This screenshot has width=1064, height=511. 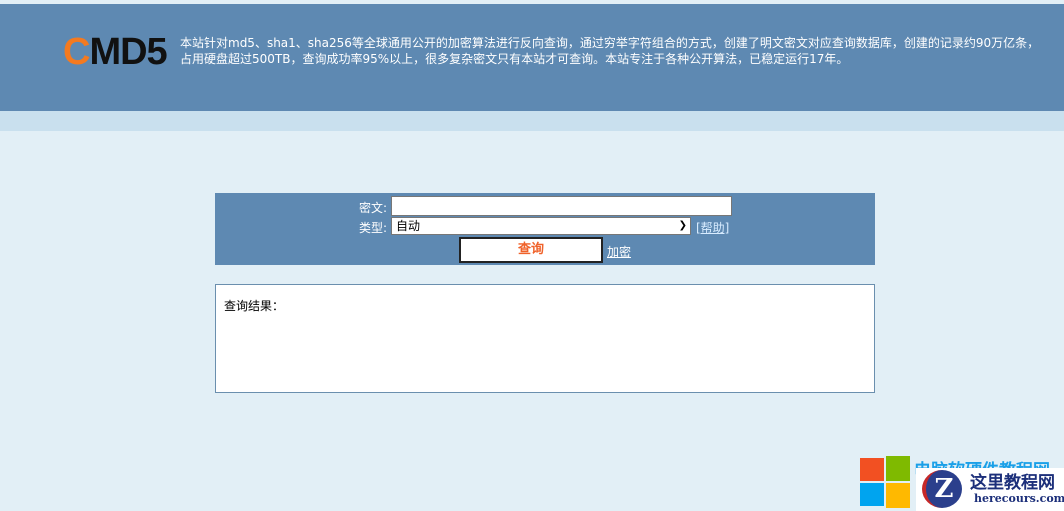 I want to click on help-link: [帮助], so click(x=712, y=227).